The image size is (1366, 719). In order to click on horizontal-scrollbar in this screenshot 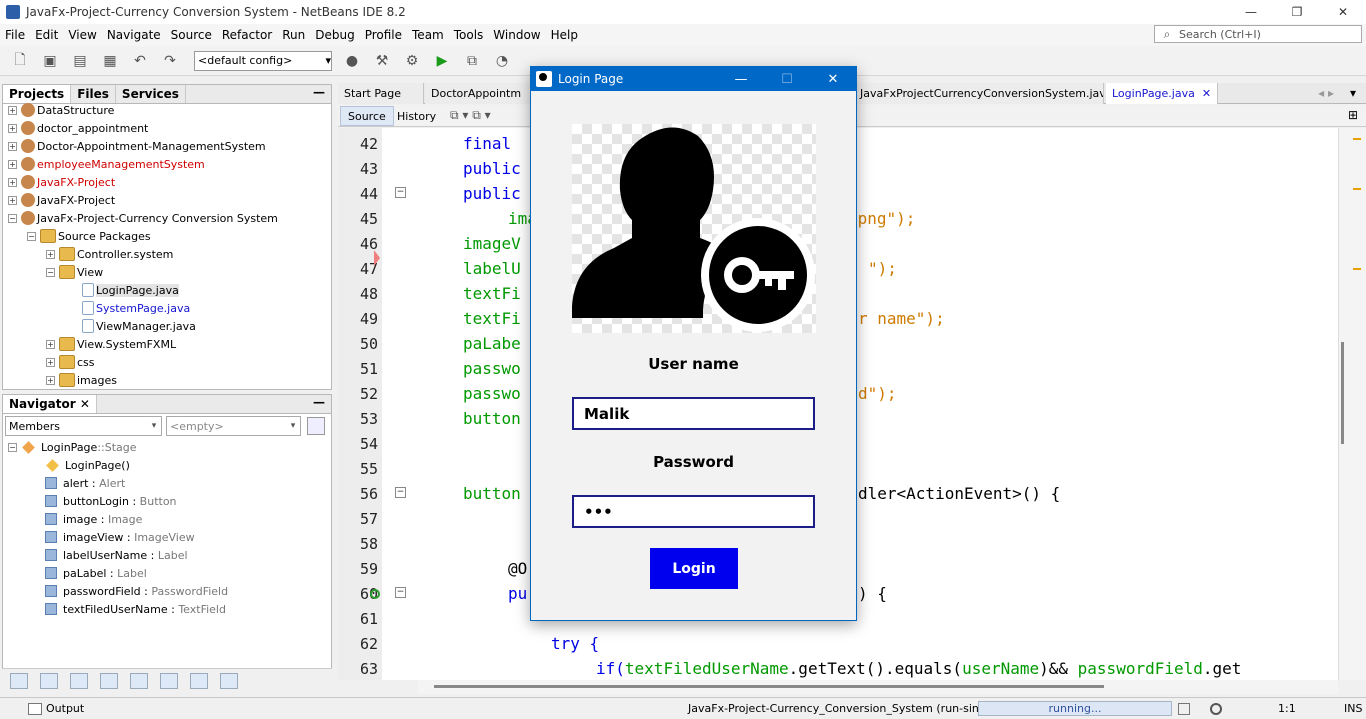, I will do `click(878, 687)`.